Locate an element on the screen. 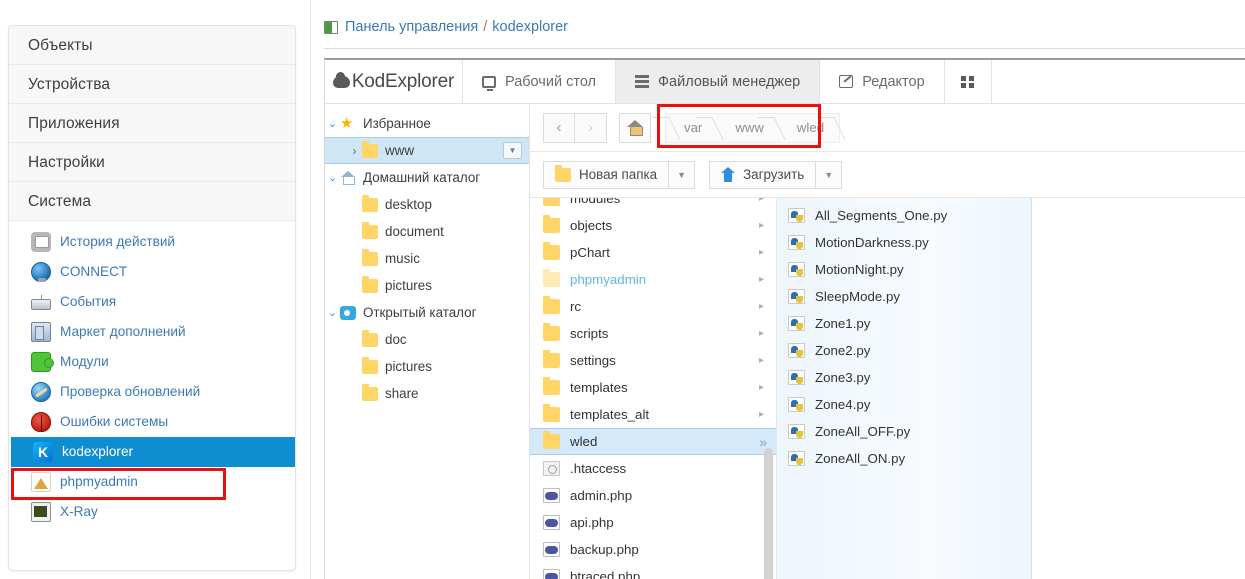  sidebar-item-xray: X-Ray is located at coordinates (152, 512).